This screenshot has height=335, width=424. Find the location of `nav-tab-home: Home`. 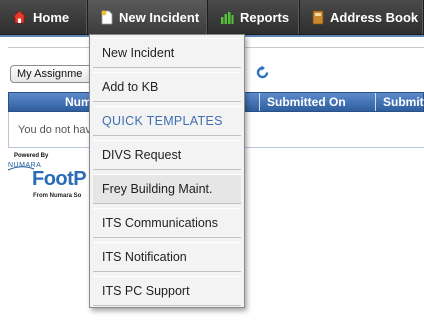

nav-tab-home: Home is located at coordinates (44, 17).